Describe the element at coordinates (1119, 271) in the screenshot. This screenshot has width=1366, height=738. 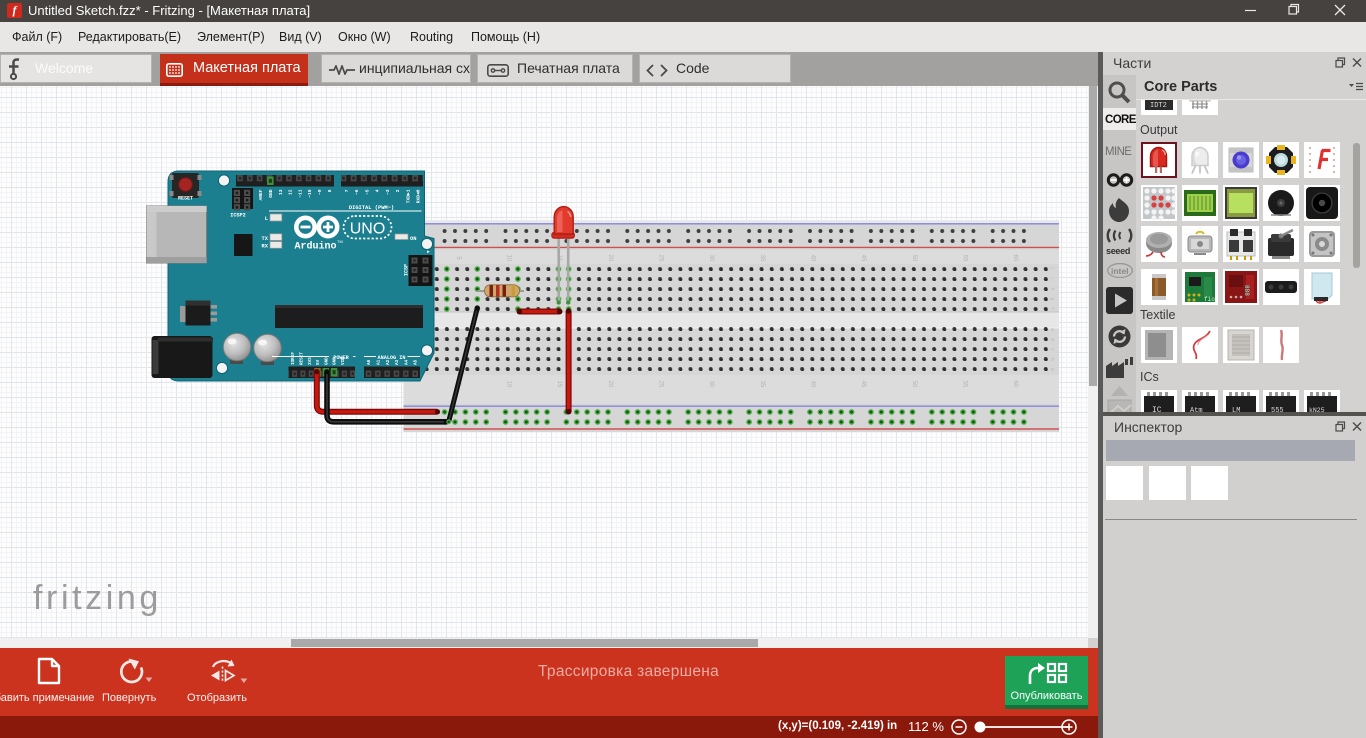
I see `svg-text: intel` at that location.